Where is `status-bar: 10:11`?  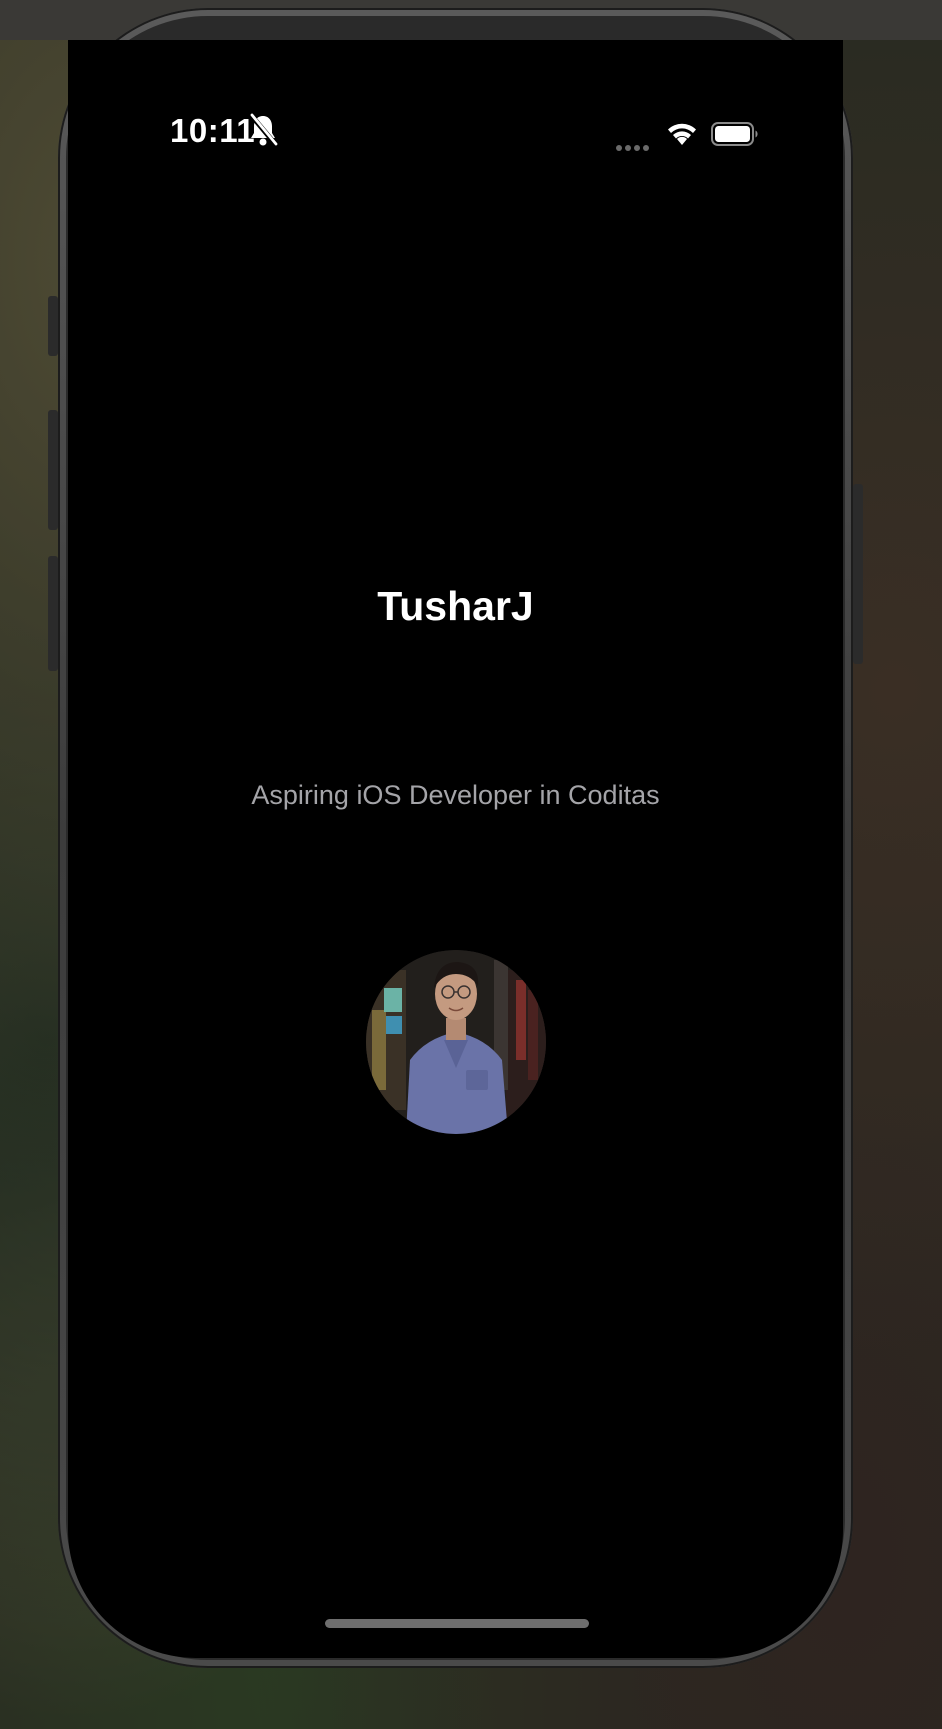 status-bar: 10:11 is located at coordinates (455, 95).